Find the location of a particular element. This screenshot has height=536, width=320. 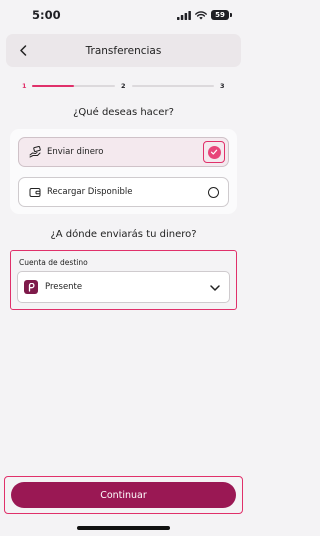

action-question-title: ¿Qué deseas hacer? is located at coordinates (123, 112).